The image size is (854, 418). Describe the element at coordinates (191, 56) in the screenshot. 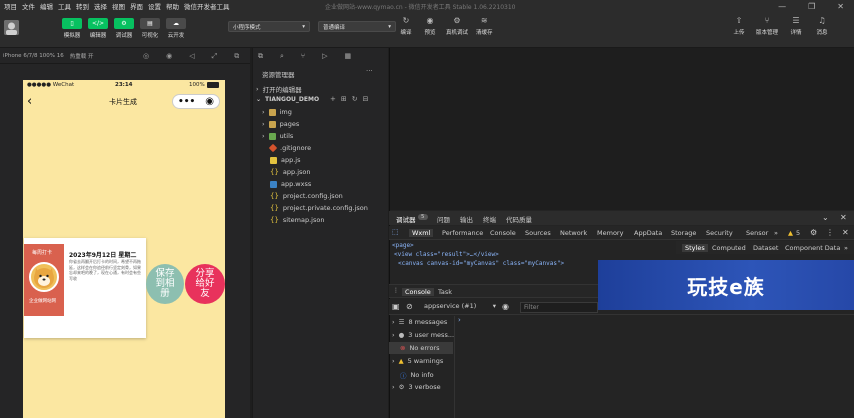

I see `volume-icon: ◁` at that location.